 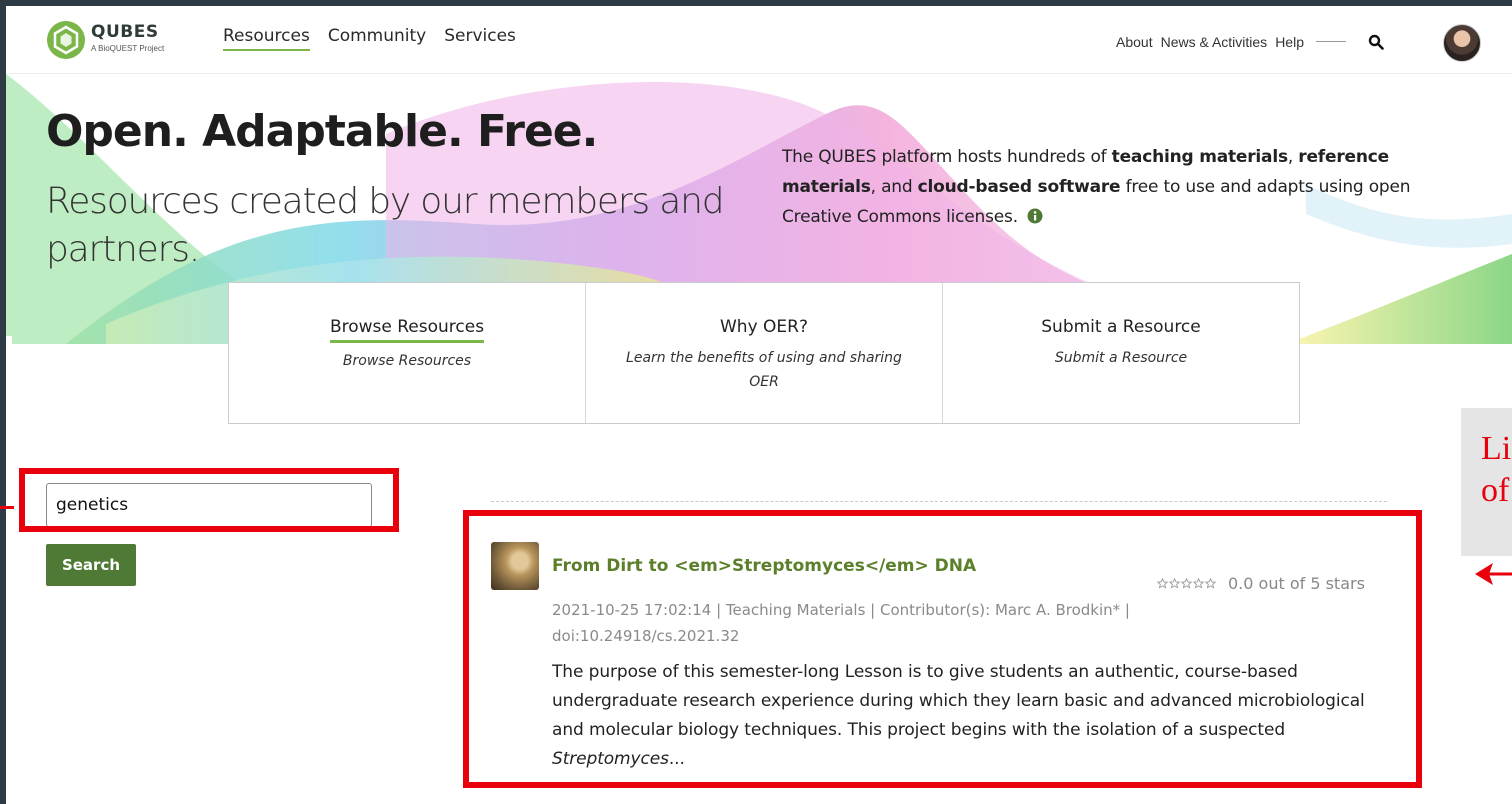 What do you see at coordinates (125, 32) in the screenshot?
I see `logo-name: QUBES` at bounding box center [125, 32].